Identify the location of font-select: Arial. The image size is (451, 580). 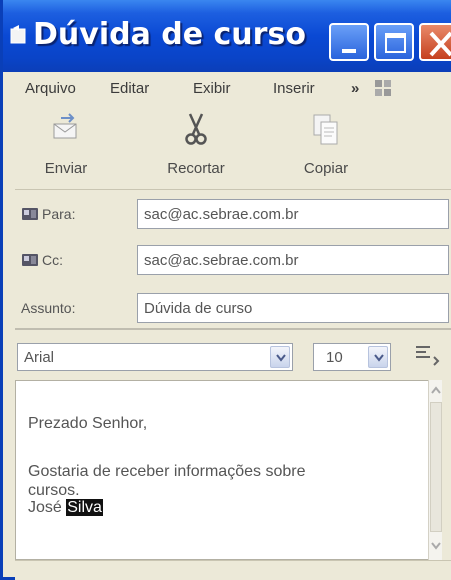
(155, 357).